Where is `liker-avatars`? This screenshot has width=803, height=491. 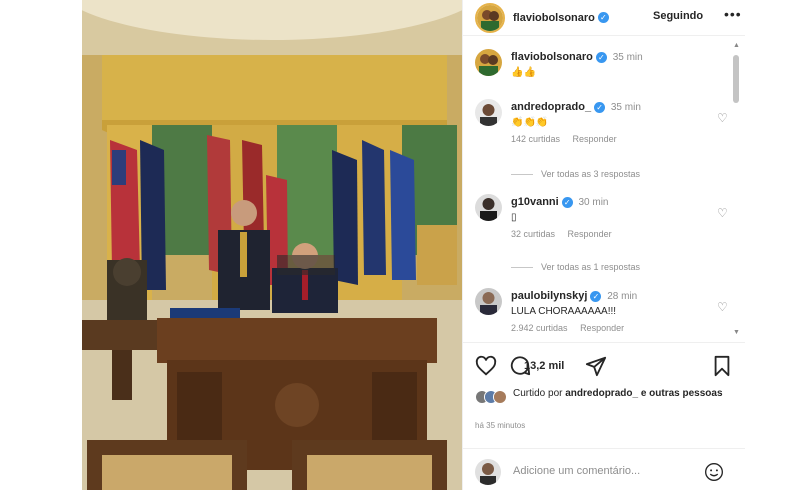 liker-avatars is located at coordinates (495, 399).